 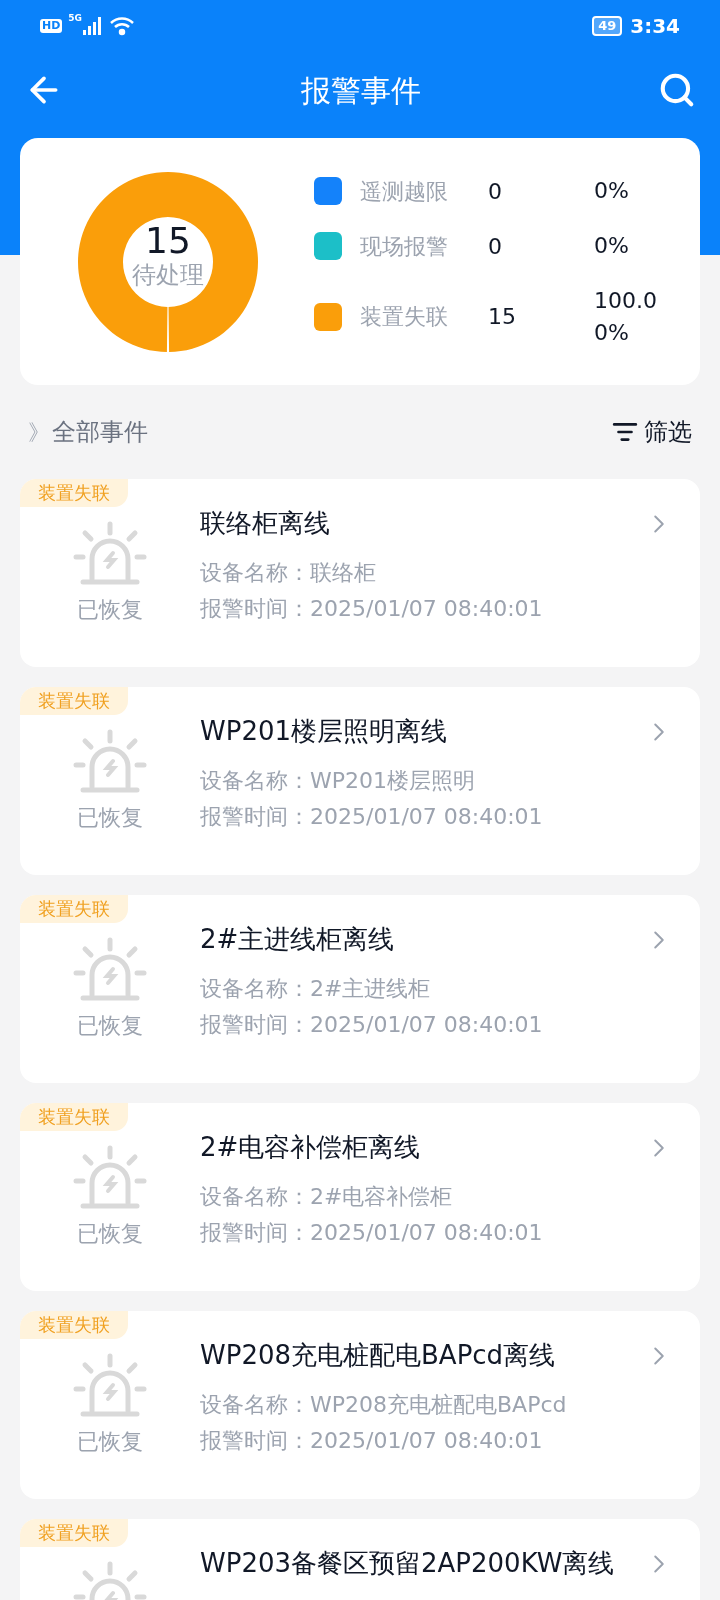 I want to click on device-name: 设备名称：WP208充电桩配电BAPcd, so click(x=384, y=1405).